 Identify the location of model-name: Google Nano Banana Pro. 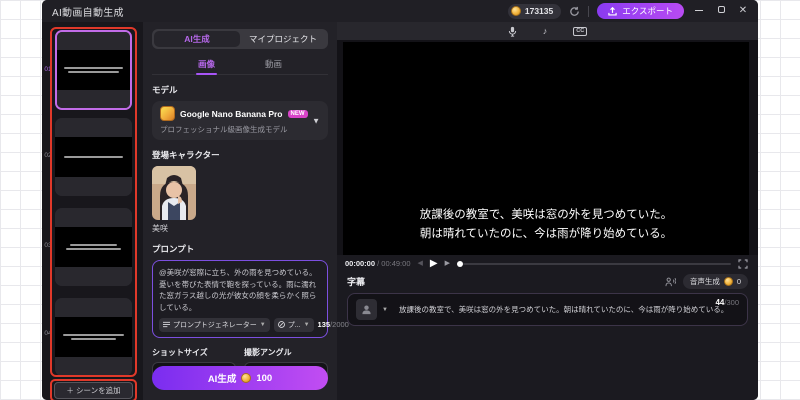
(231, 113).